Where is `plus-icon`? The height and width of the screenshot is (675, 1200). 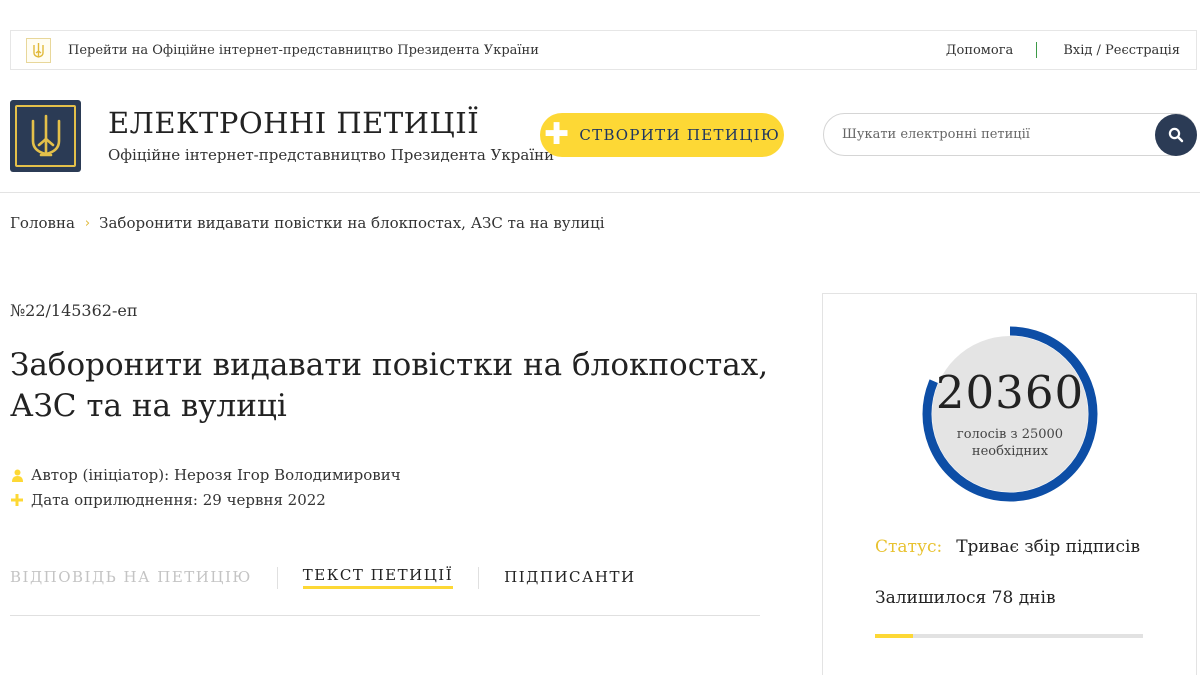
plus-icon is located at coordinates (17, 500).